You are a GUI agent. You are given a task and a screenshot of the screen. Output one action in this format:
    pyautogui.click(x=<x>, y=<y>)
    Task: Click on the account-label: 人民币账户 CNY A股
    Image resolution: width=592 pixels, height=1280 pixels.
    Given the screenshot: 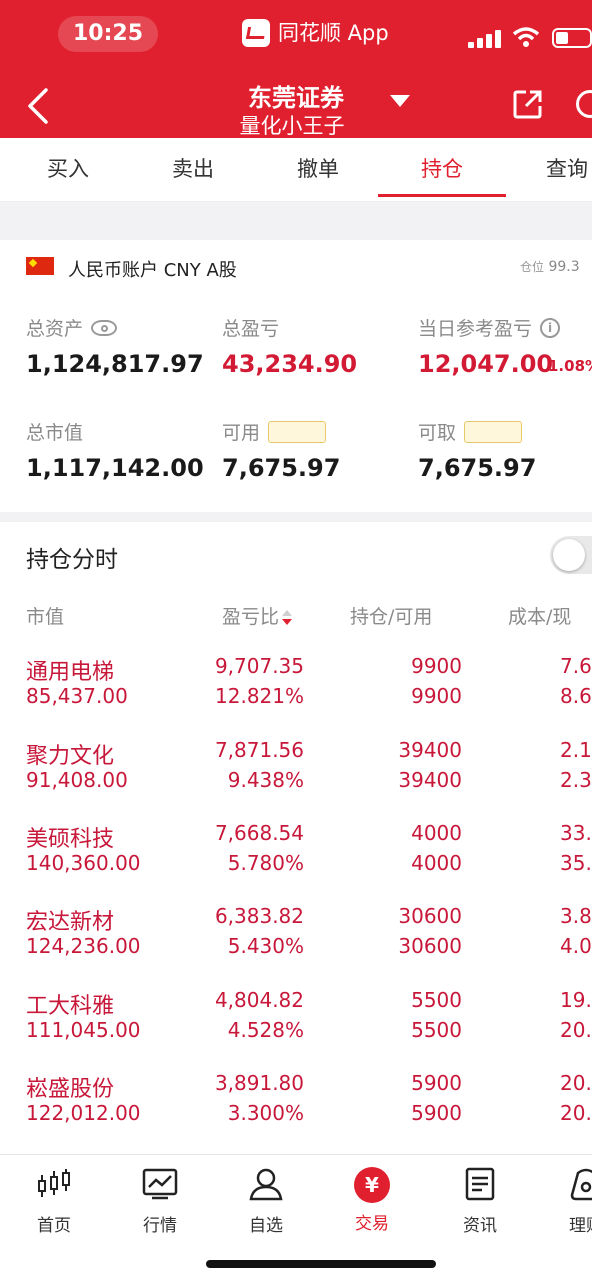 What is the action you would take?
    pyautogui.click(x=152, y=270)
    